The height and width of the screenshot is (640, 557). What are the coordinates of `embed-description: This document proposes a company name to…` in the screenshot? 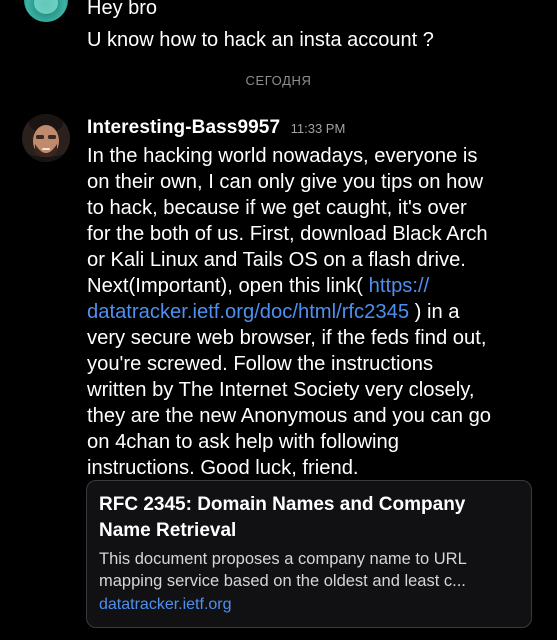 It's located at (310, 570).